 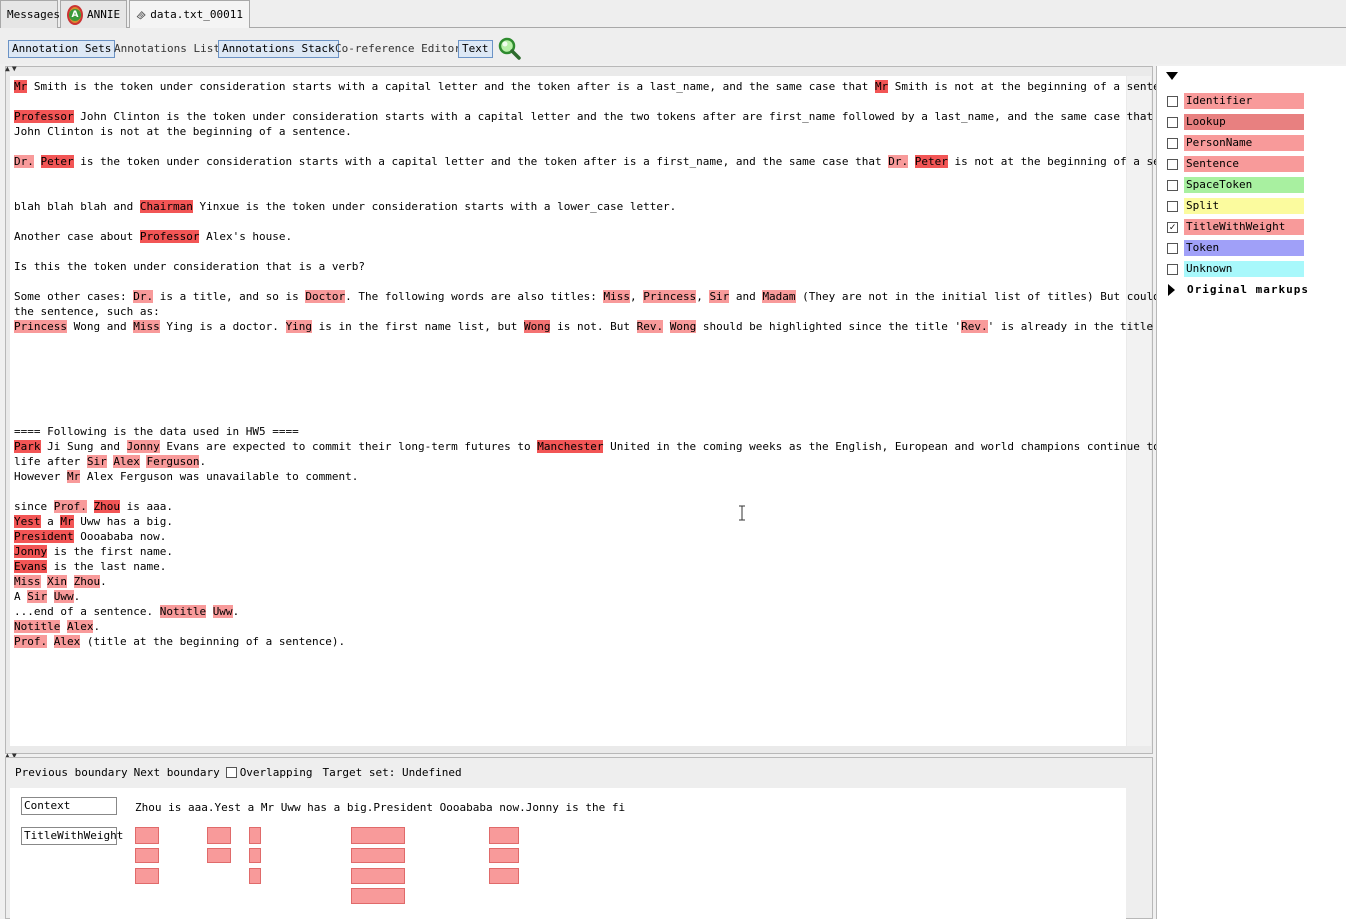 I want to click on tab-document: data.txt_00011, so click(x=189, y=14).